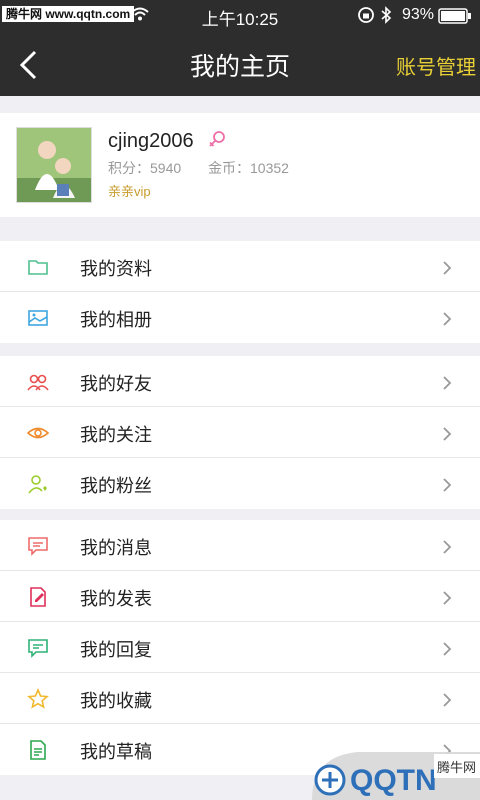 The image size is (480, 800). I want to click on star-icon, so click(38, 698).